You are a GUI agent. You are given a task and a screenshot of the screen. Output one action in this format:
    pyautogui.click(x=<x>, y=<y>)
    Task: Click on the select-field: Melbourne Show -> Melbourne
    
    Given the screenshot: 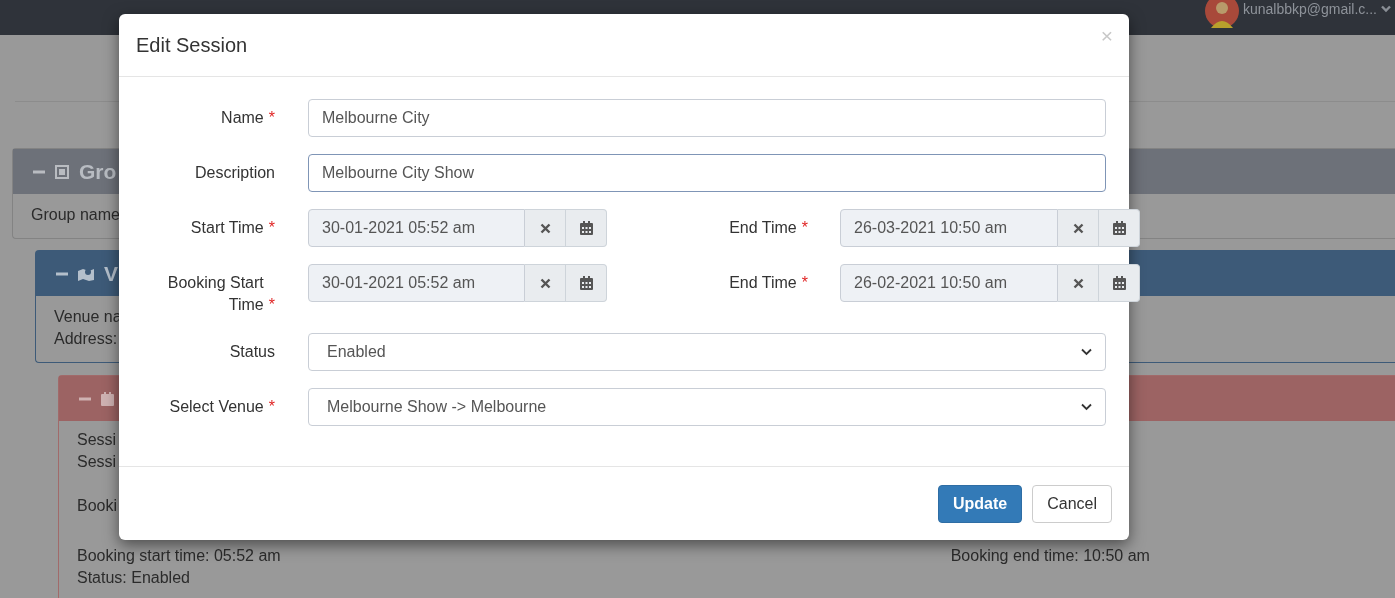 What is the action you would take?
    pyautogui.click(x=707, y=407)
    